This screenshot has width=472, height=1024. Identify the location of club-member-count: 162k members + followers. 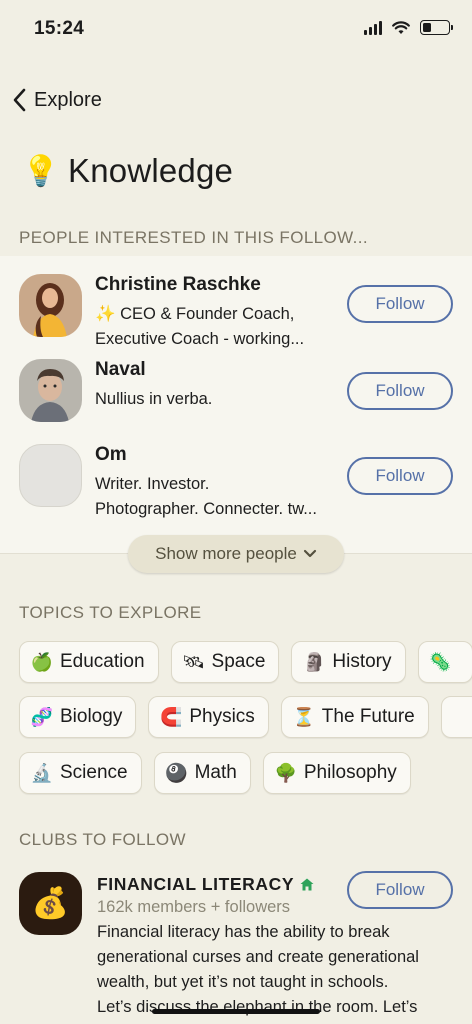
(194, 907).